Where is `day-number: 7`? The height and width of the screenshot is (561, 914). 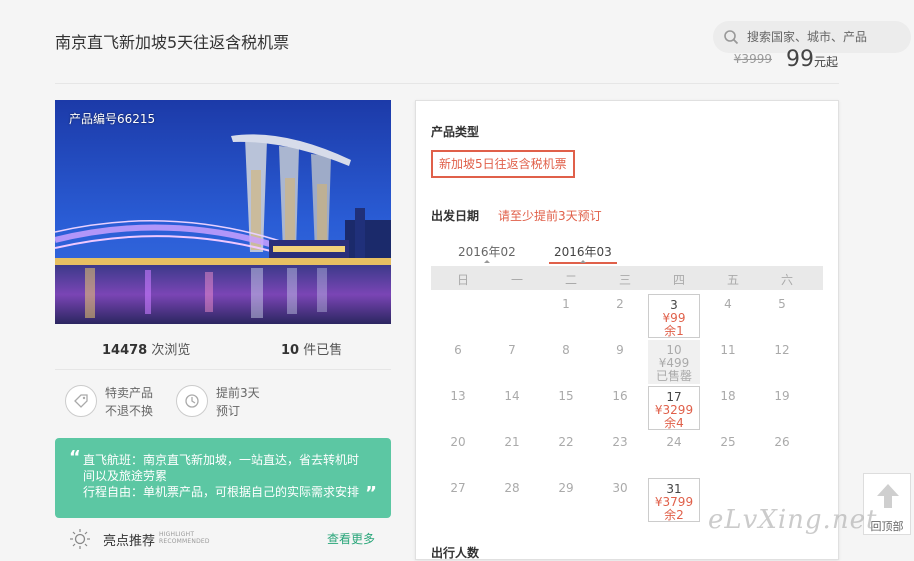 day-number: 7 is located at coordinates (512, 350).